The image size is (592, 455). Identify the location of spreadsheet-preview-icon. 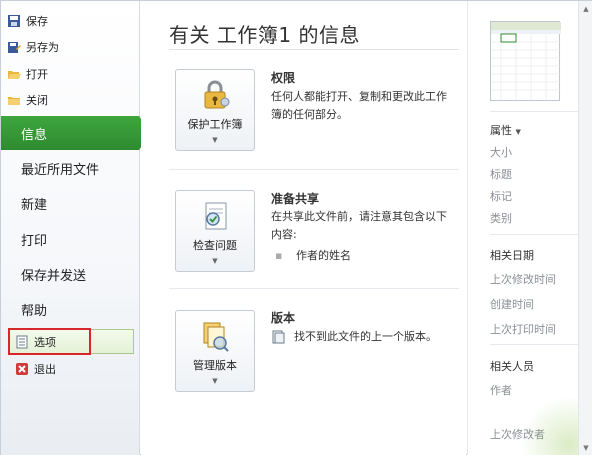
(526, 62).